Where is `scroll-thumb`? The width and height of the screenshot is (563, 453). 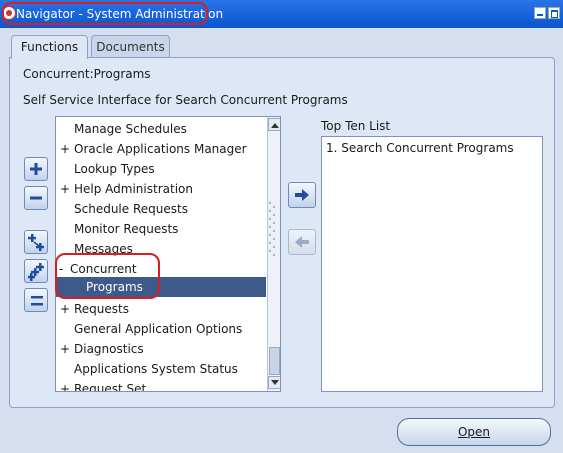 scroll-thumb is located at coordinates (274, 361).